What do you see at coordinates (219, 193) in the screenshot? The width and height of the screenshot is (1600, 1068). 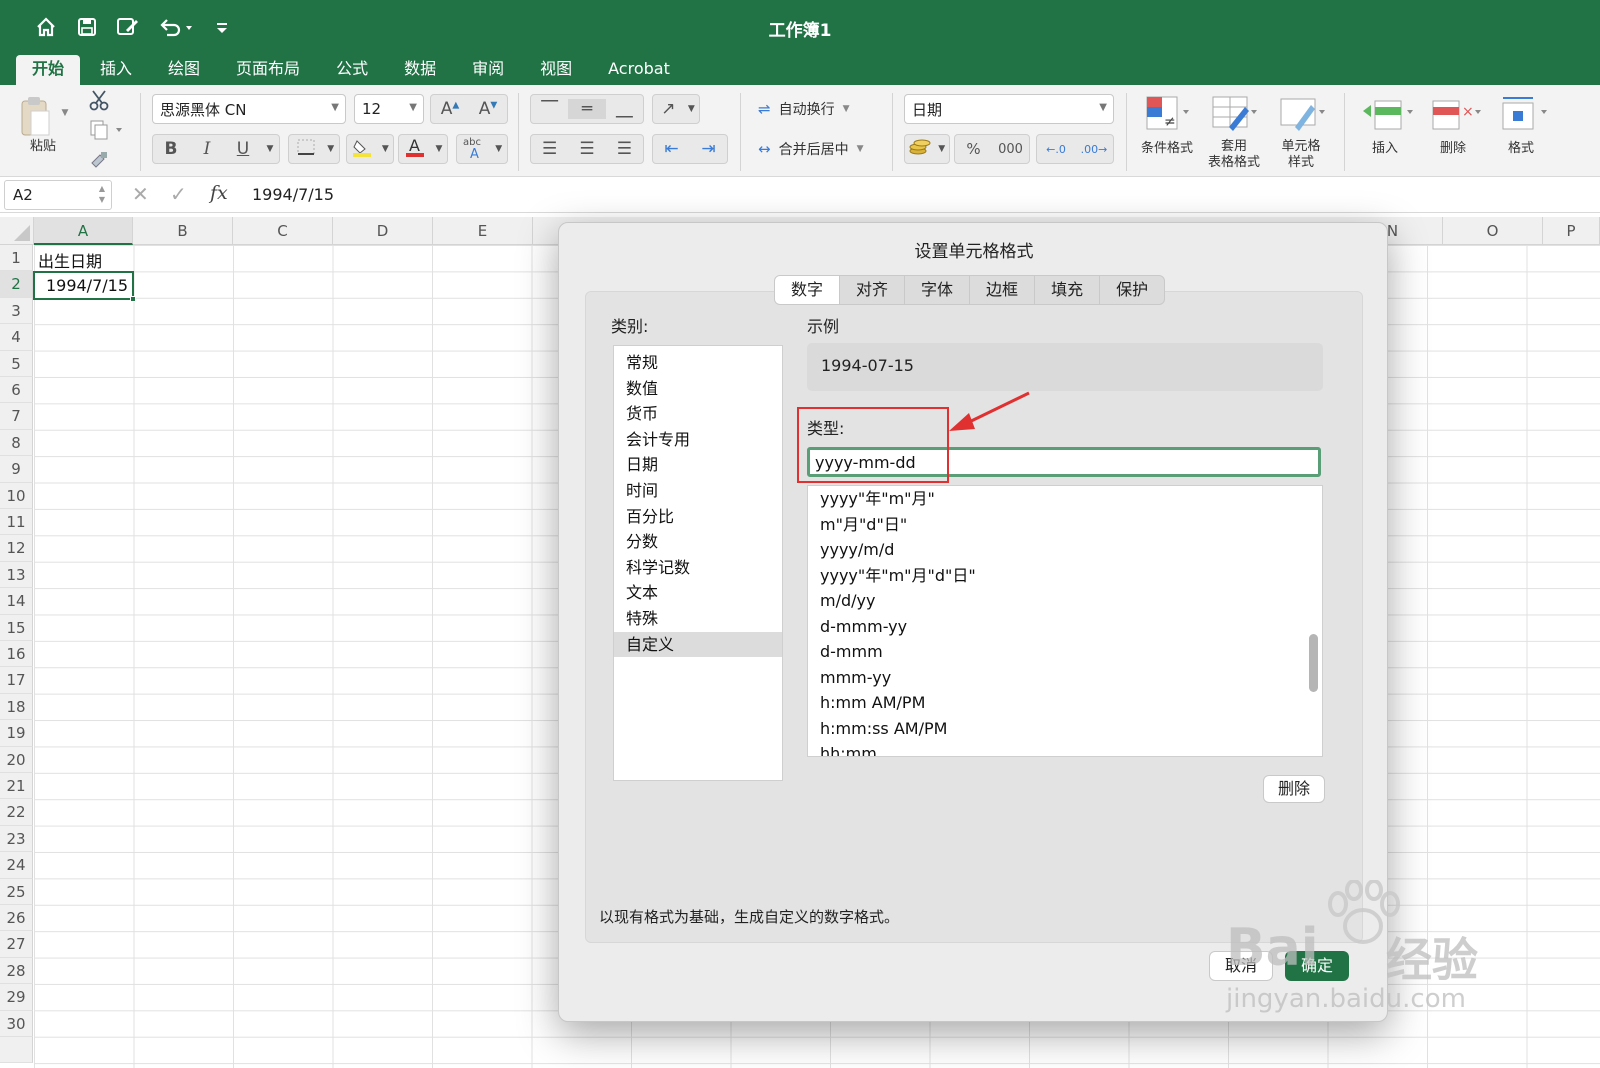 I see `insert-function-icon: fx` at bounding box center [219, 193].